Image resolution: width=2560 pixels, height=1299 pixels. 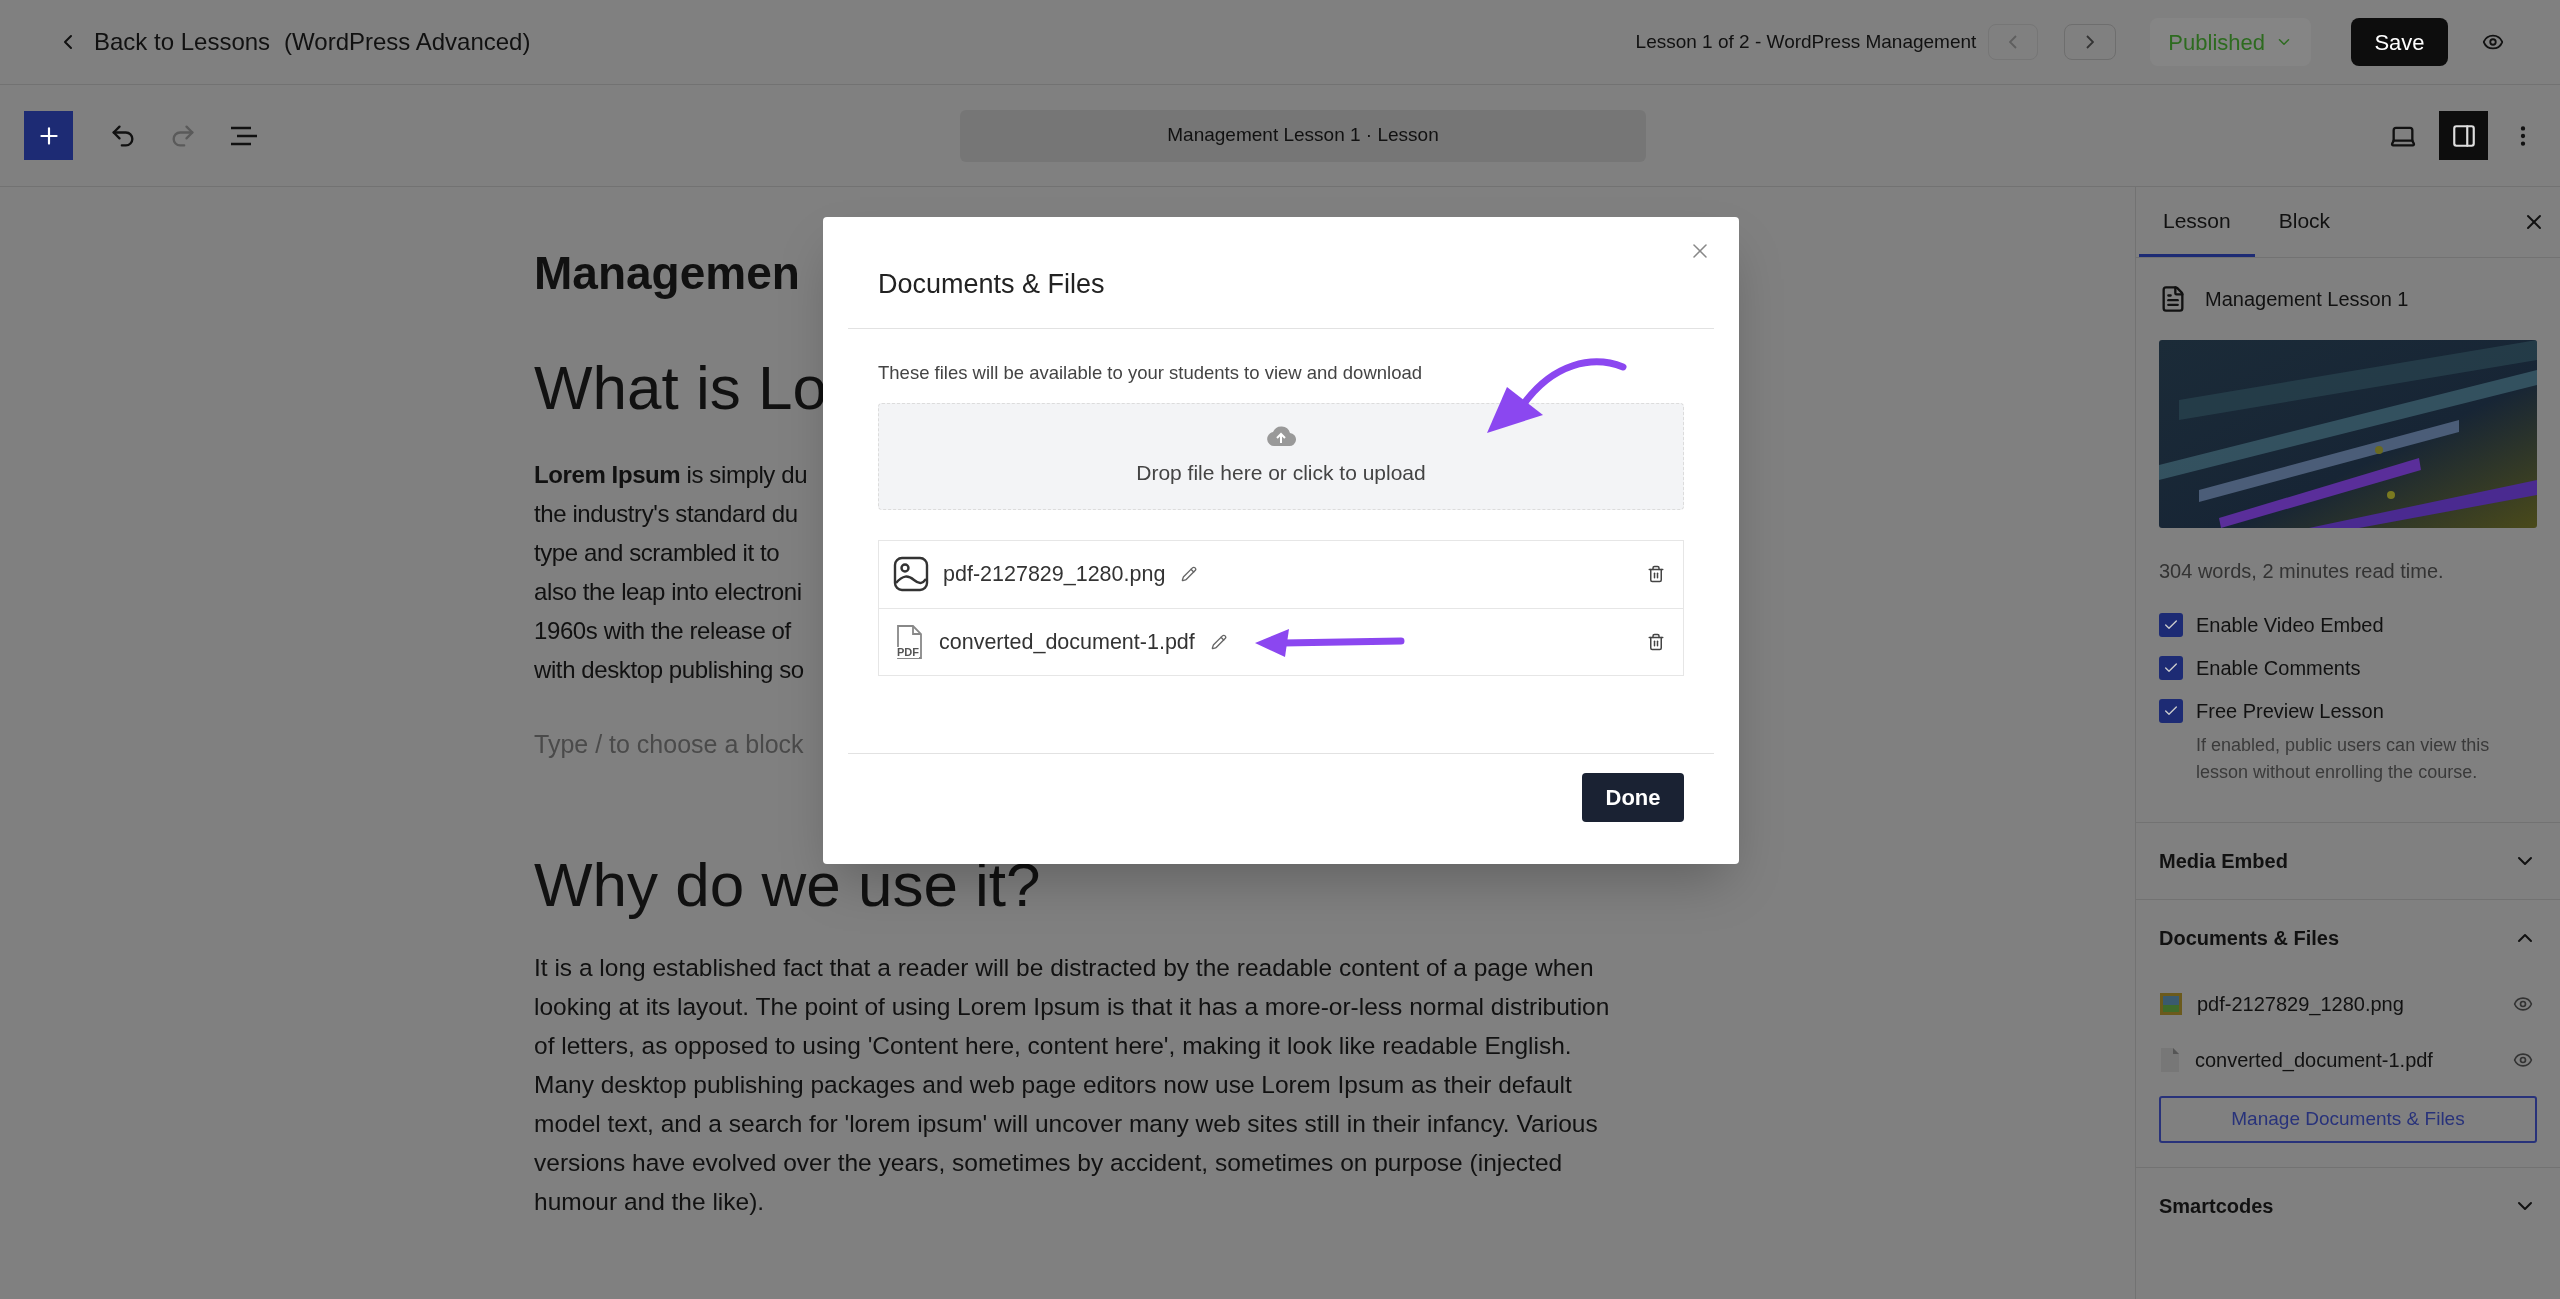 I want to click on section-header: Documents & Files, so click(x=2348, y=938).